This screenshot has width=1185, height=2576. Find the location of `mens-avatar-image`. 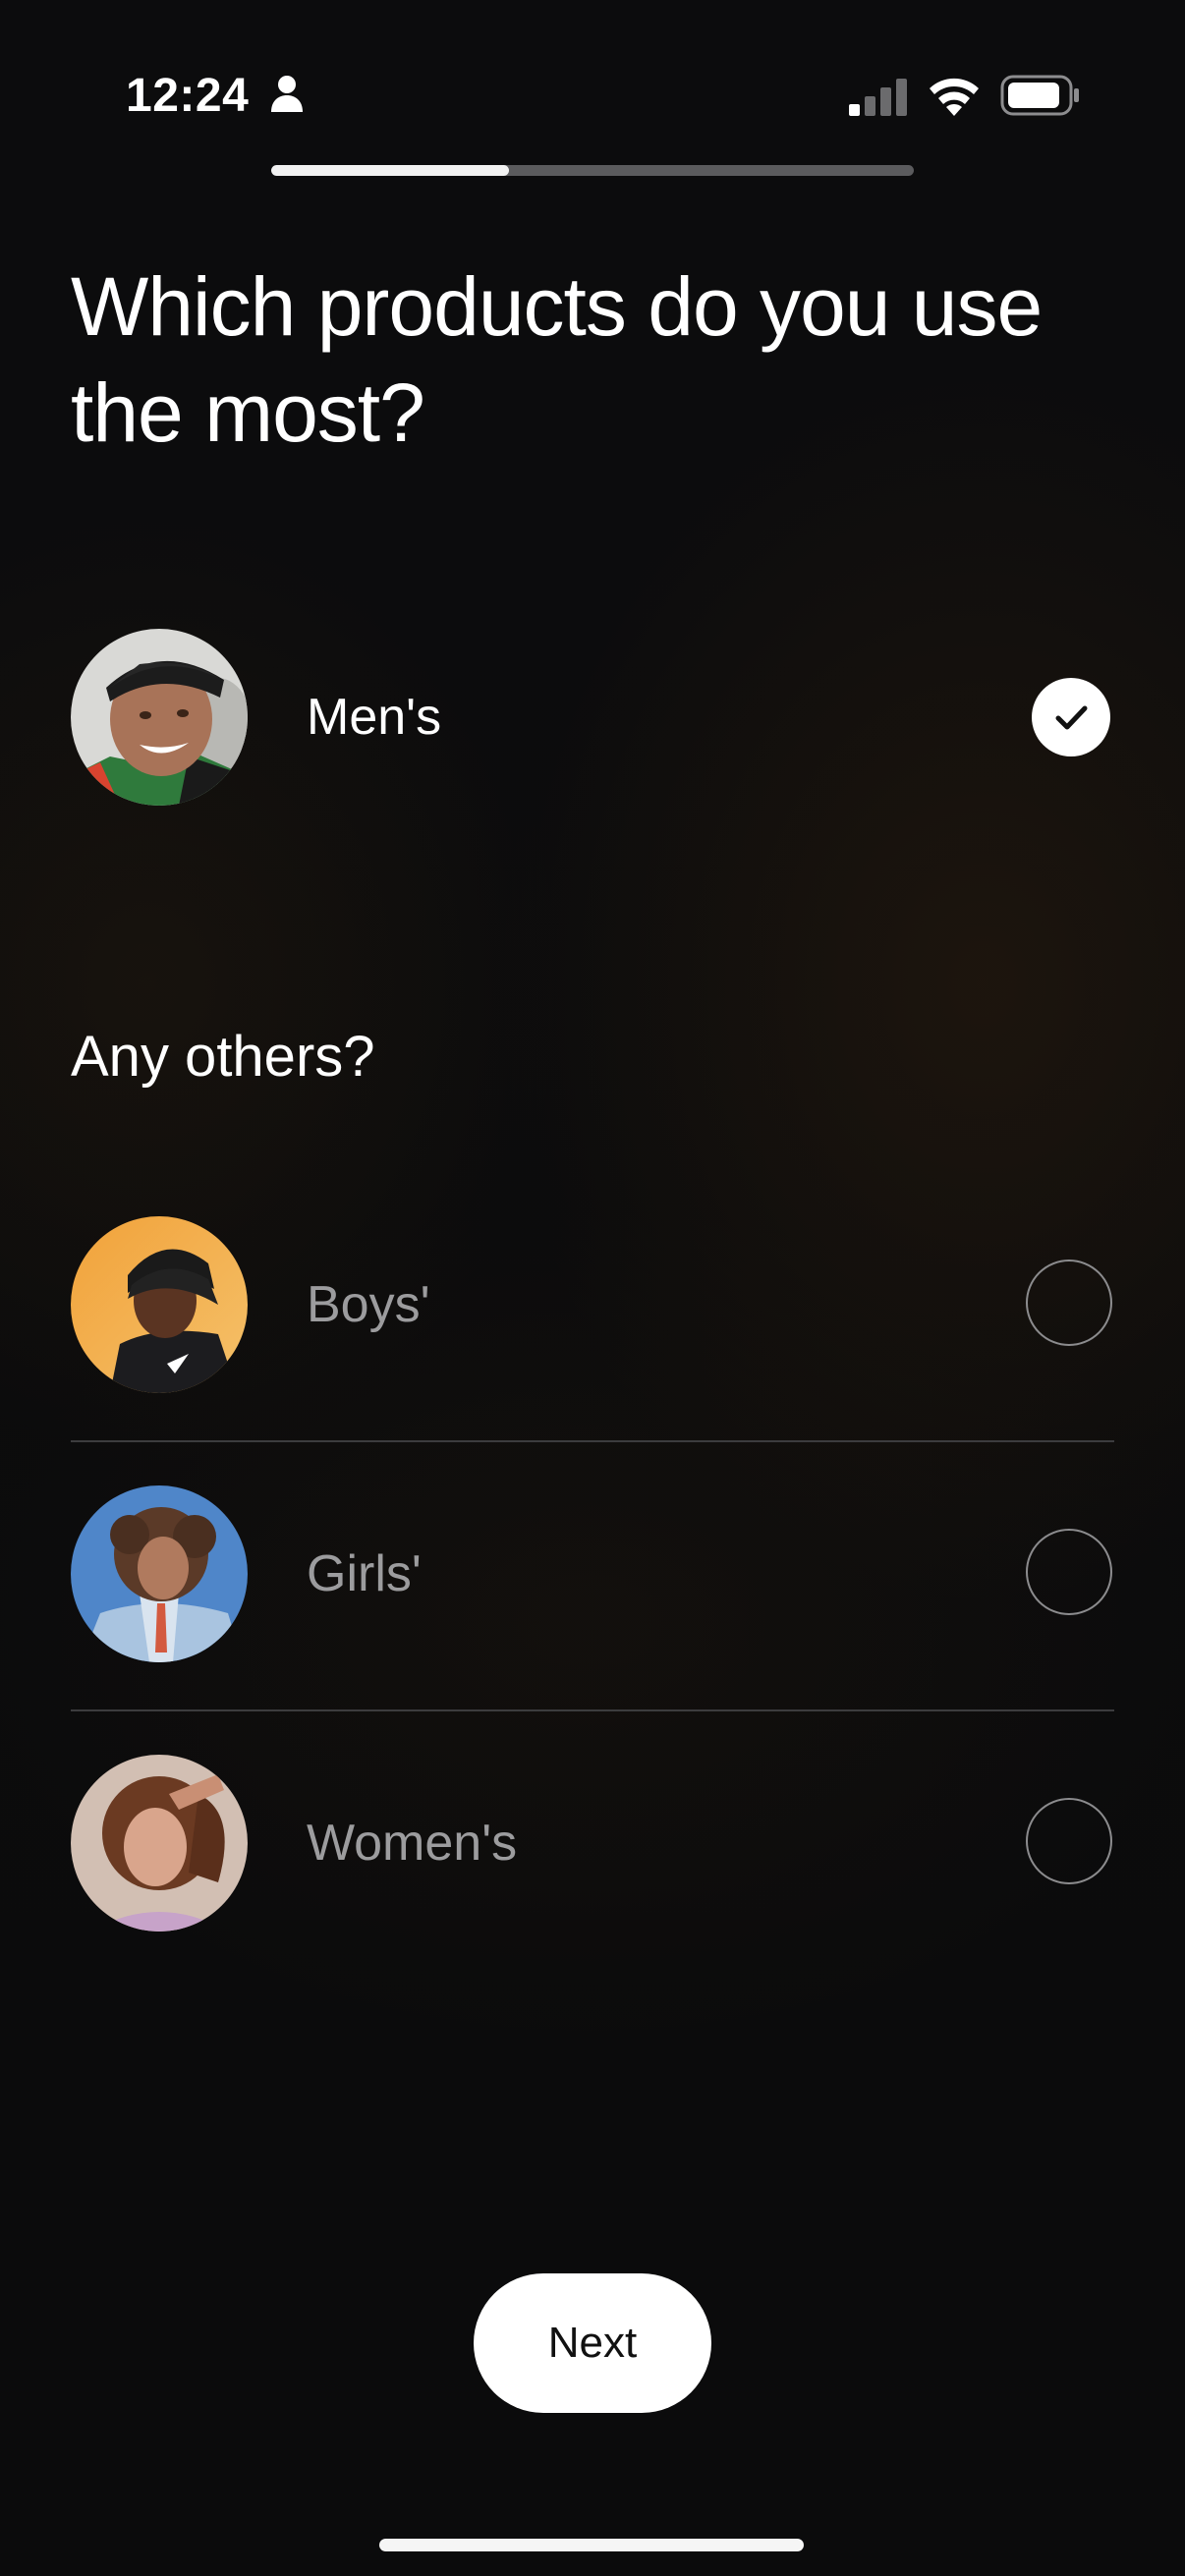

mens-avatar-image is located at coordinates (160, 717).